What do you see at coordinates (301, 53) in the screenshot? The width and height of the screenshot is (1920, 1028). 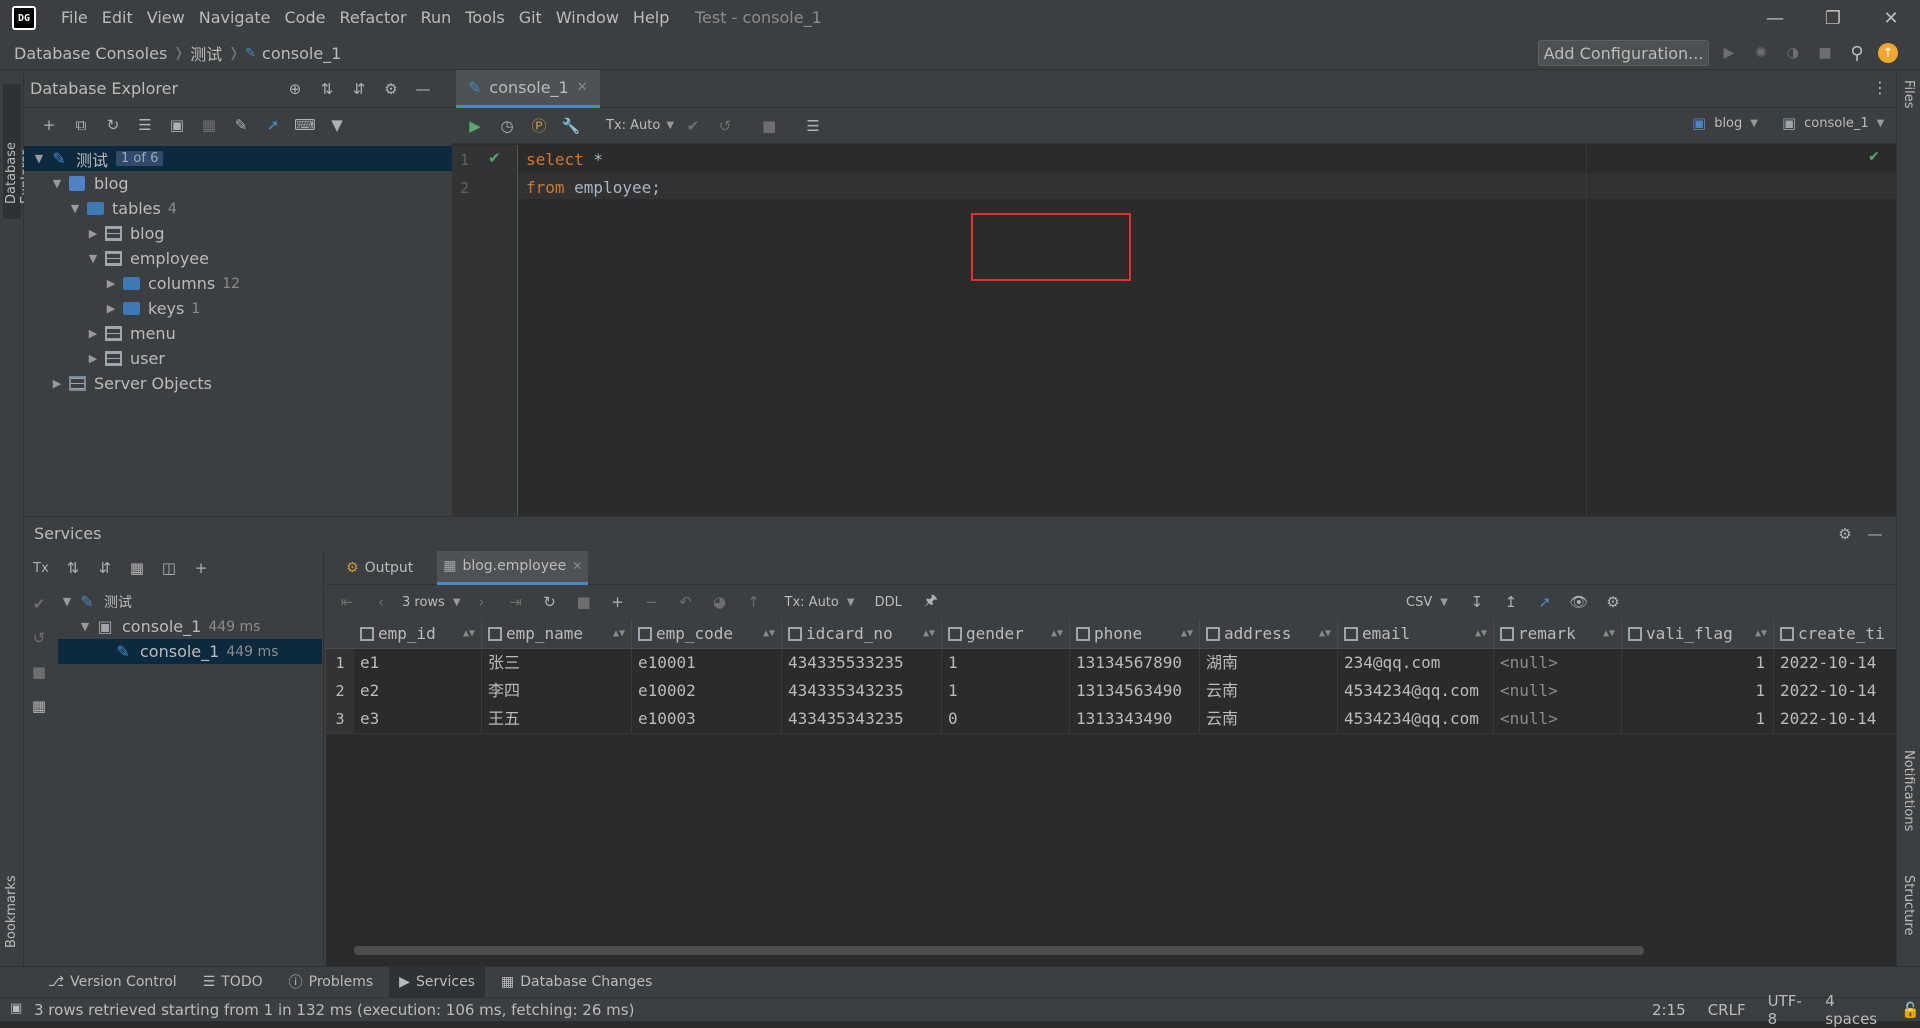 I see `breadcrumb-console: console_1` at bounding box center [301, 53].